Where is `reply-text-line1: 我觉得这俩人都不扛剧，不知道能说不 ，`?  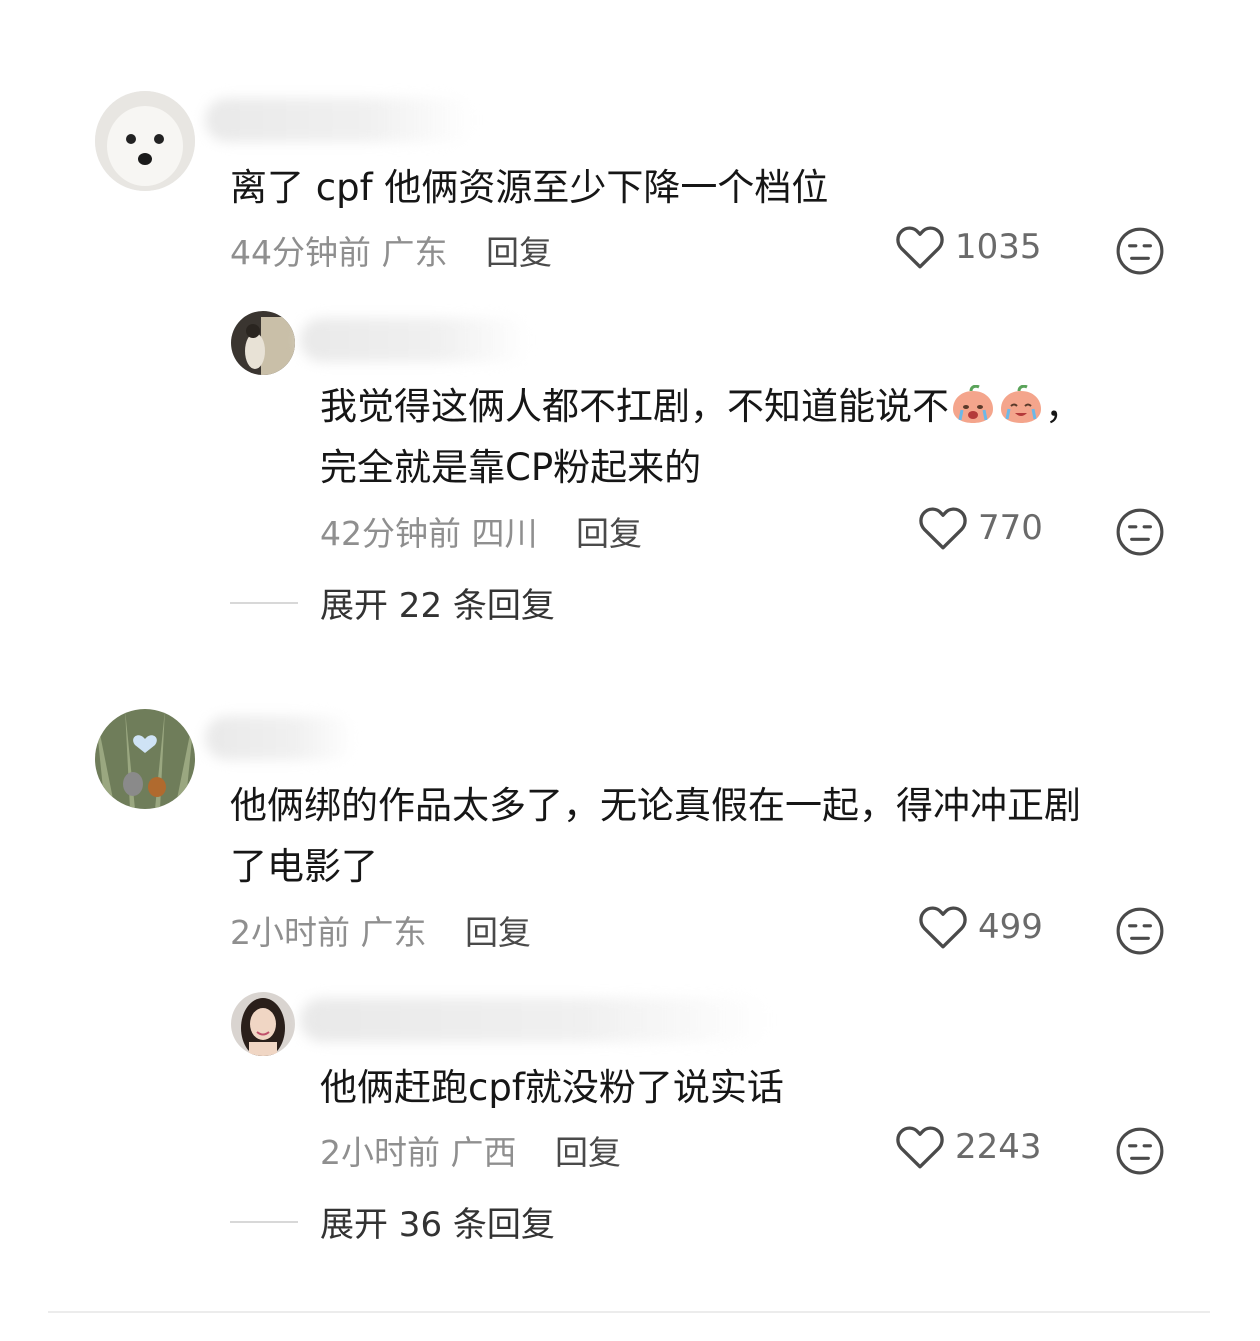 reply-text-line1: 我觉得这俩人都不扛剧，不知道能说不 ， is located at coordinates (701, 407).